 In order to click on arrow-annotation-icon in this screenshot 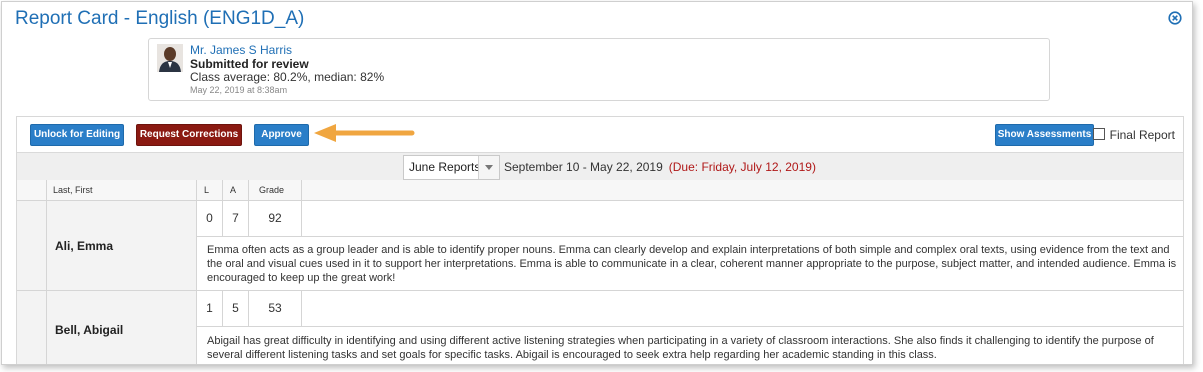, I will do `click(364, 133)`.